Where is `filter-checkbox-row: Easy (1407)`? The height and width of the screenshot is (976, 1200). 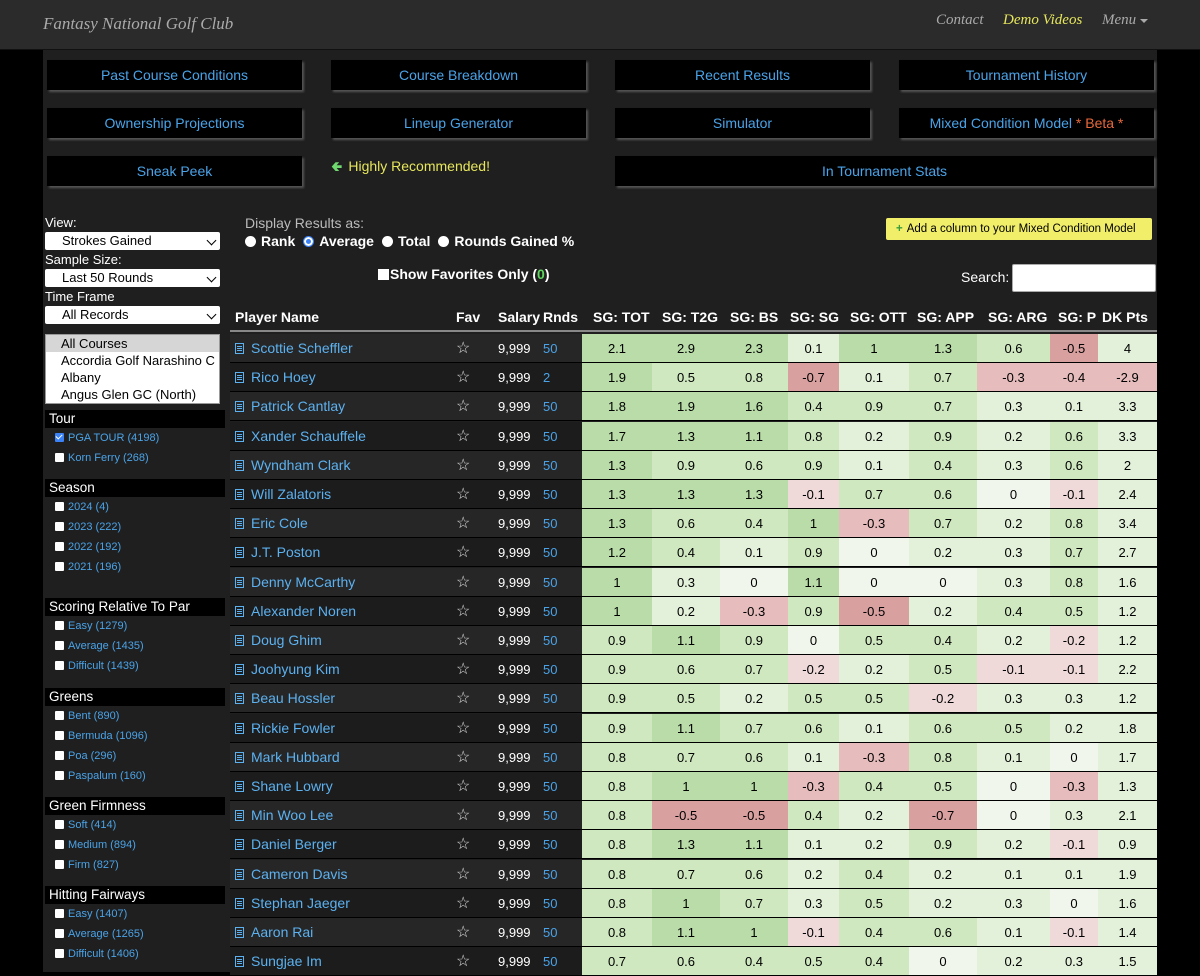 filter-checkbox-row: Easy (1407) is located at coordinates (91, 914).